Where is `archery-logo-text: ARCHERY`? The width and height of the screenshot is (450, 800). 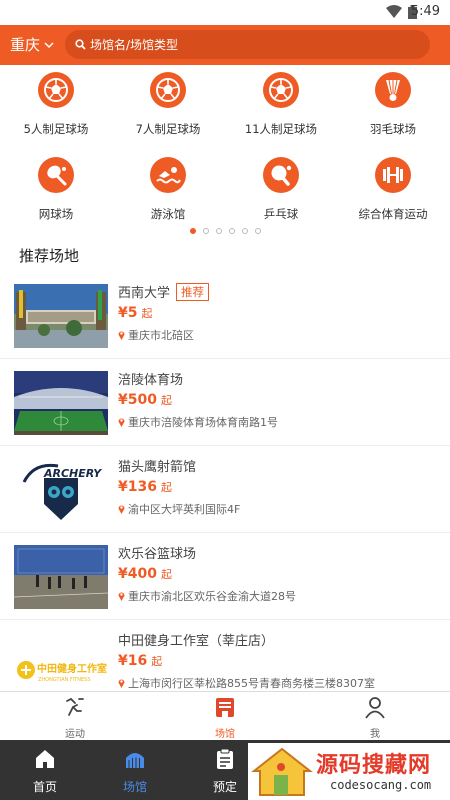 archery-logo-text: ARCHERY is located at coordinates (72, 473).